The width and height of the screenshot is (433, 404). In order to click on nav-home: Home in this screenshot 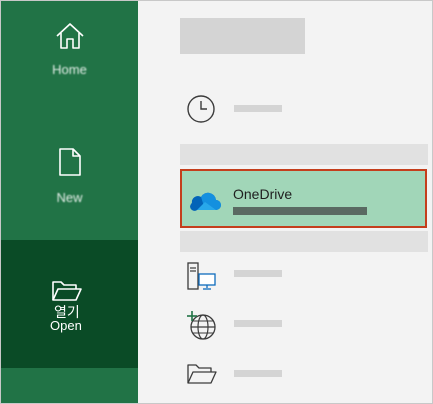, I will do `click(69, 60)`.